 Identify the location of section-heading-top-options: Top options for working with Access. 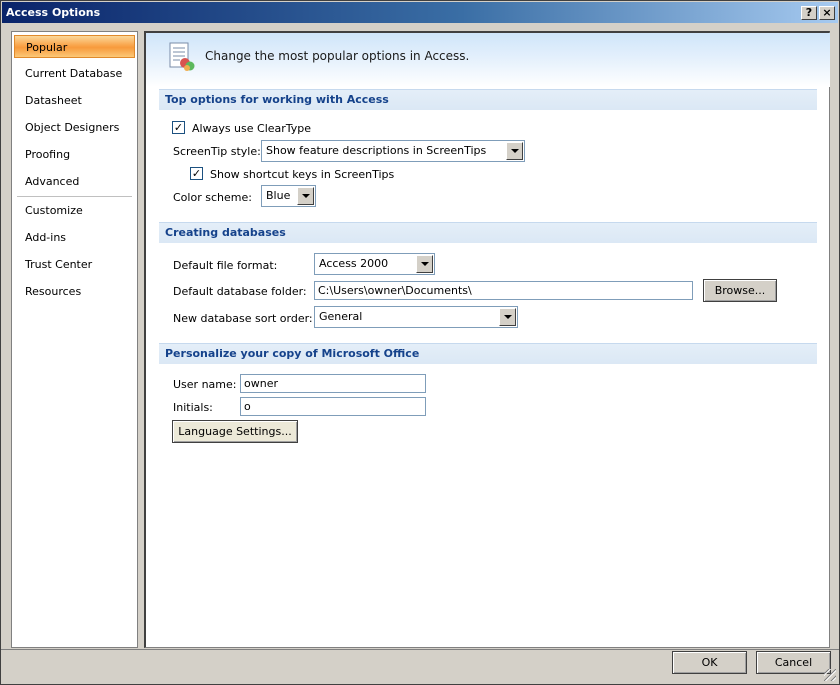
(488, 99).